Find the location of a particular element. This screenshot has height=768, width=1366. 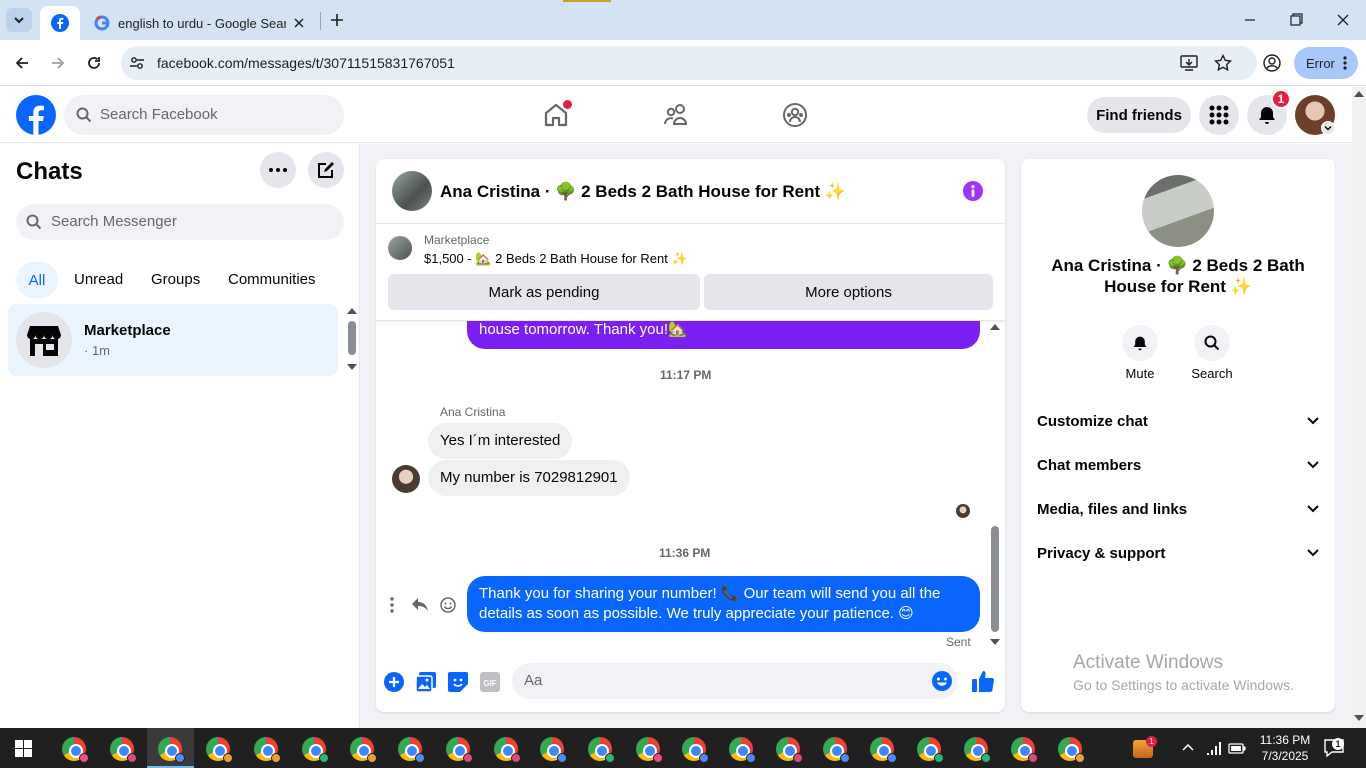

sticker-icon is located at coordinates (458, 682).